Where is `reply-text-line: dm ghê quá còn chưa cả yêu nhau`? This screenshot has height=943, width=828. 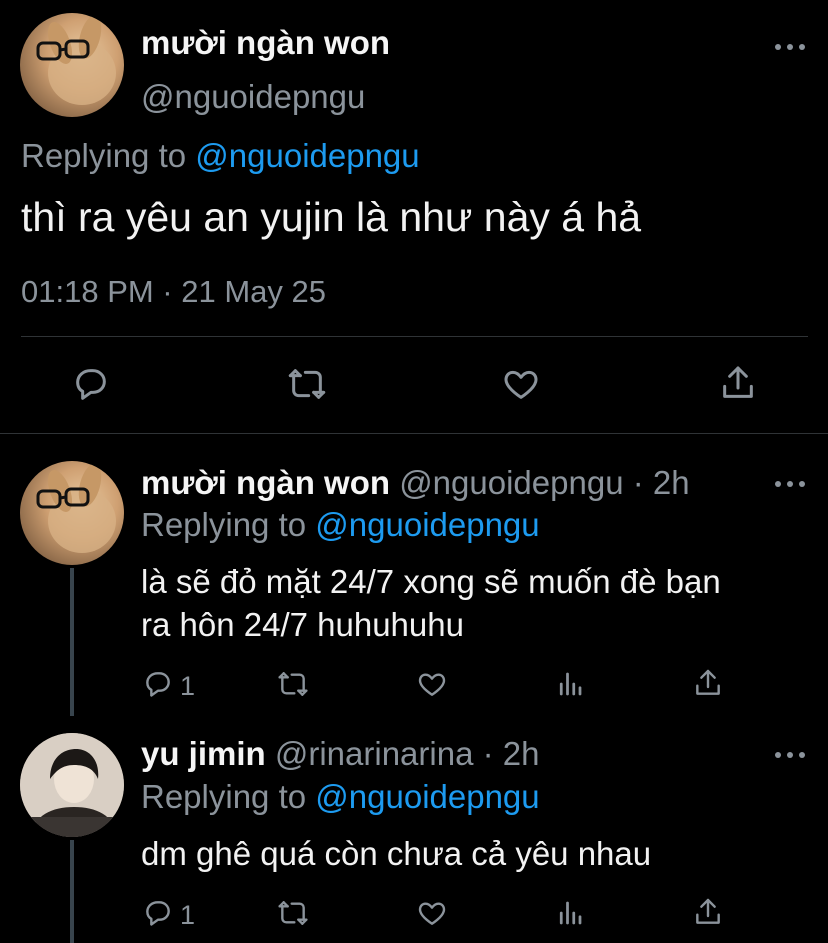
reply-text-line: dm ghê quá còn chưa cả yêu nhau is located at coordinates (396, 853).